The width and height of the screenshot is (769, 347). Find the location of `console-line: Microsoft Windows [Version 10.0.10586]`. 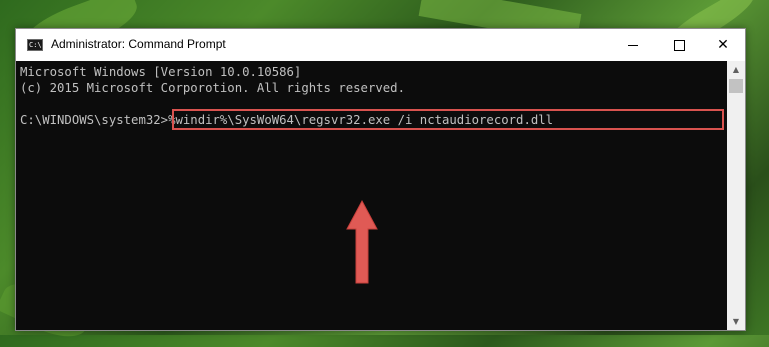

console-line: Microsoft Windows [Version 10.0.10586] is located at coordinates (161, 72).